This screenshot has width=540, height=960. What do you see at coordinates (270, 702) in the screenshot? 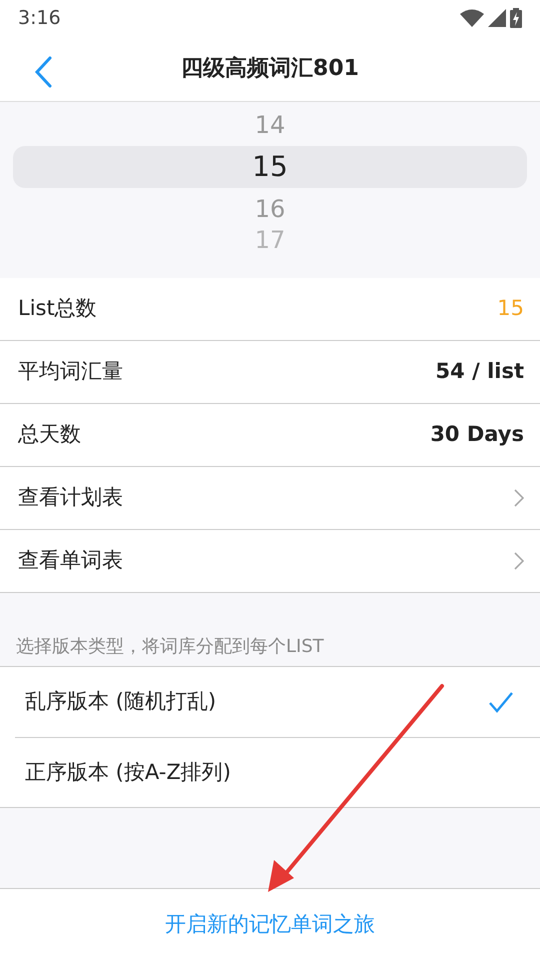
I see `version-option: 乱序版本 (随机打乱)` at bounding box center [270, 702].